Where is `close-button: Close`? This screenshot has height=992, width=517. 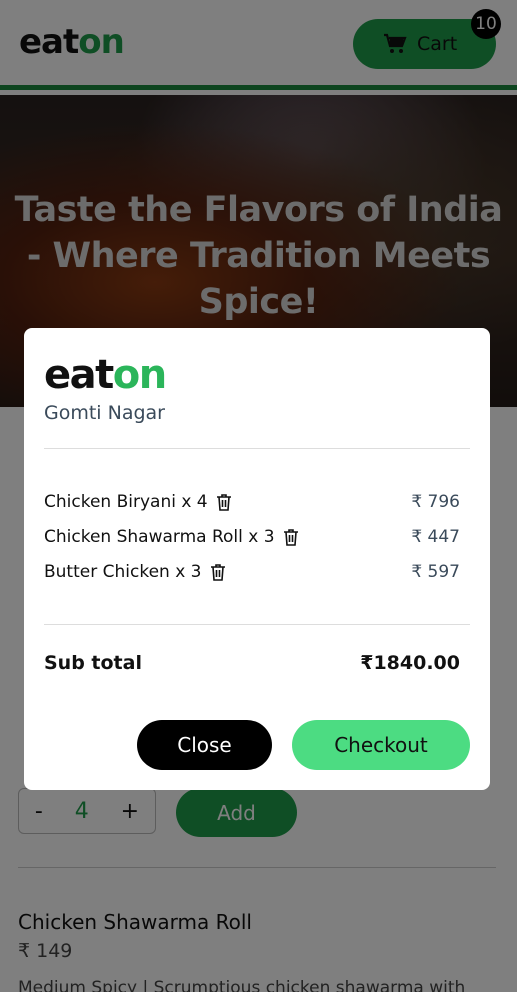 close-button: Close is located at coordinates (204, 745).